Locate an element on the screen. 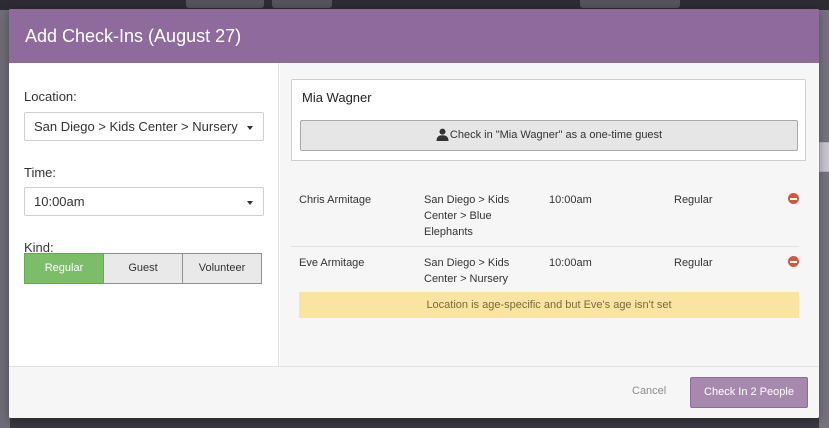  kind-guest-button: Guest is located at coordinates (143, 268).